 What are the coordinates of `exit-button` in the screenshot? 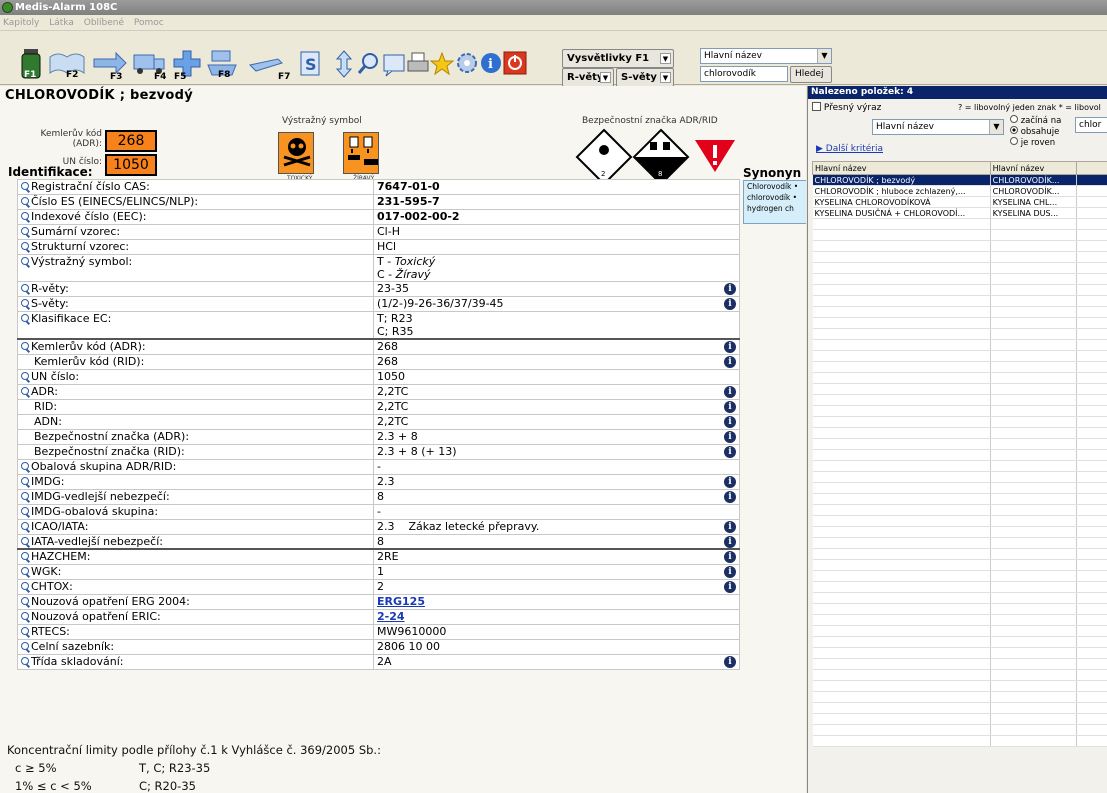 It's located at (515, 67).